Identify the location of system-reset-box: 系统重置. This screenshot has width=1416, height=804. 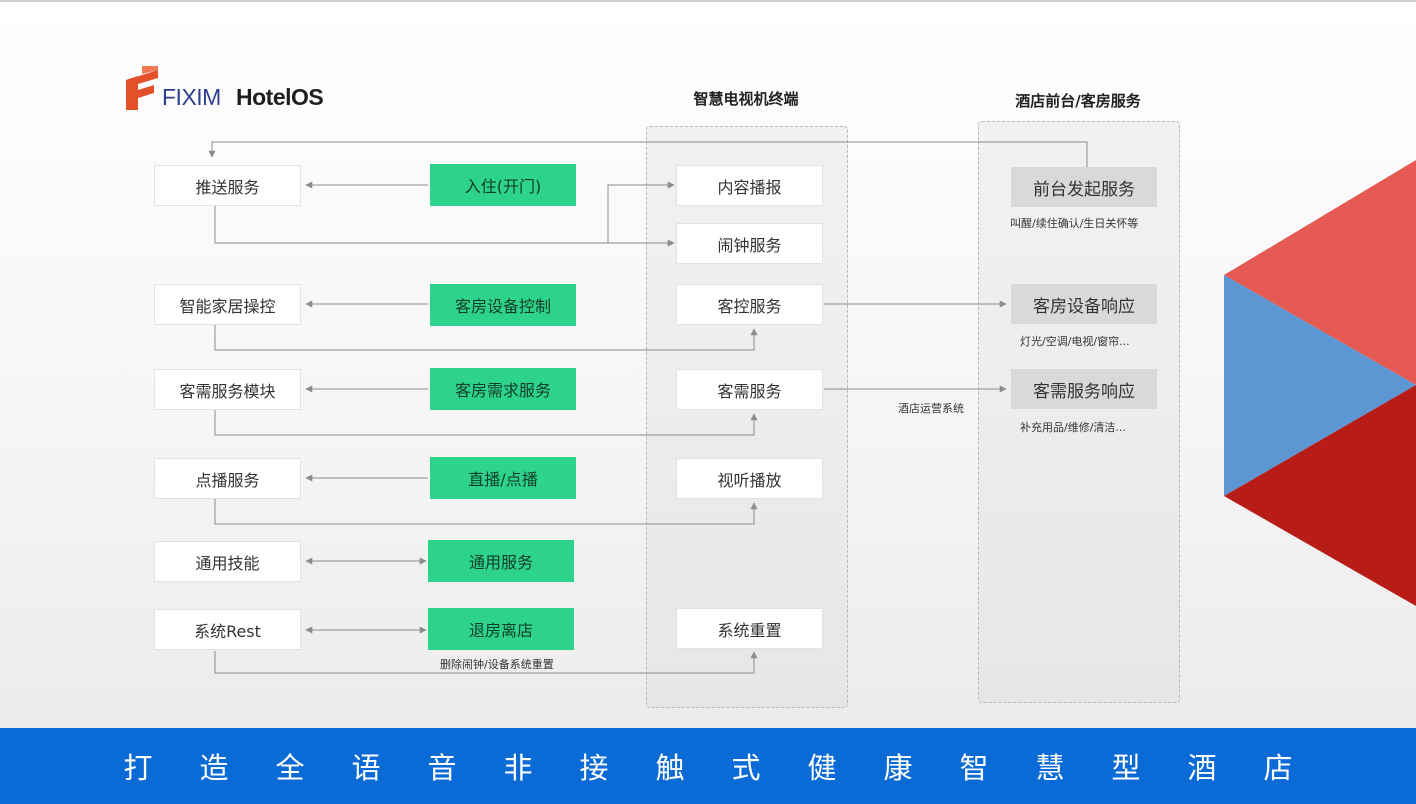
(749, 628).